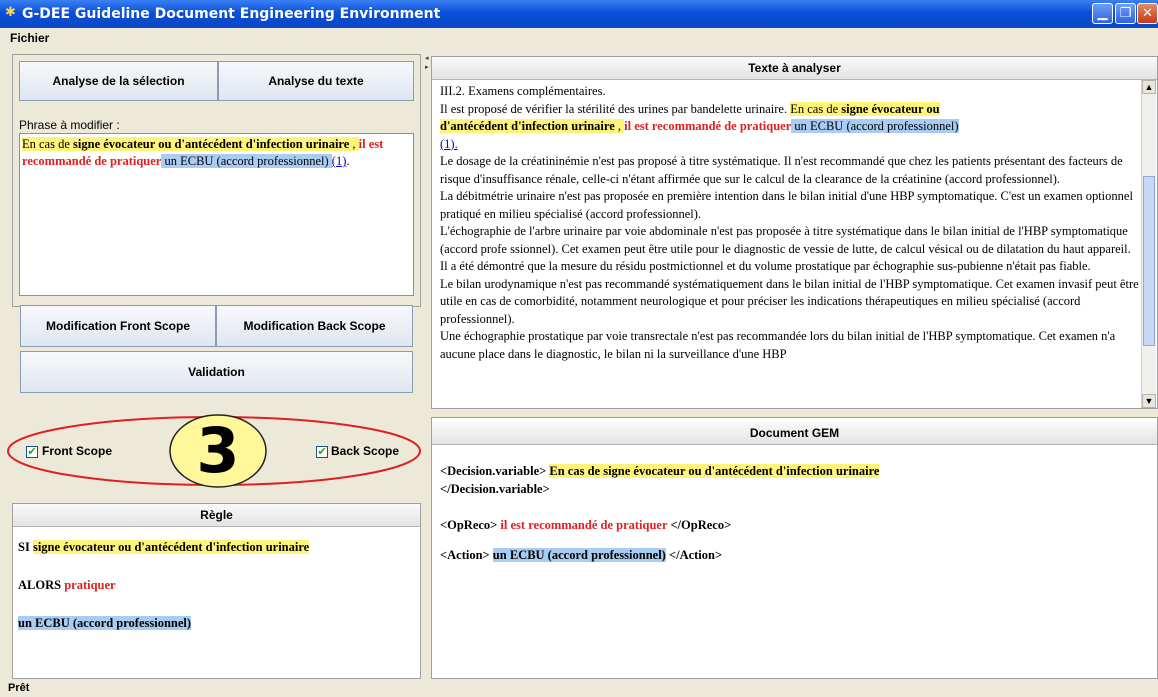  I want to click on regle-alors-line: ALORS pratiquer, so click(67, 585).